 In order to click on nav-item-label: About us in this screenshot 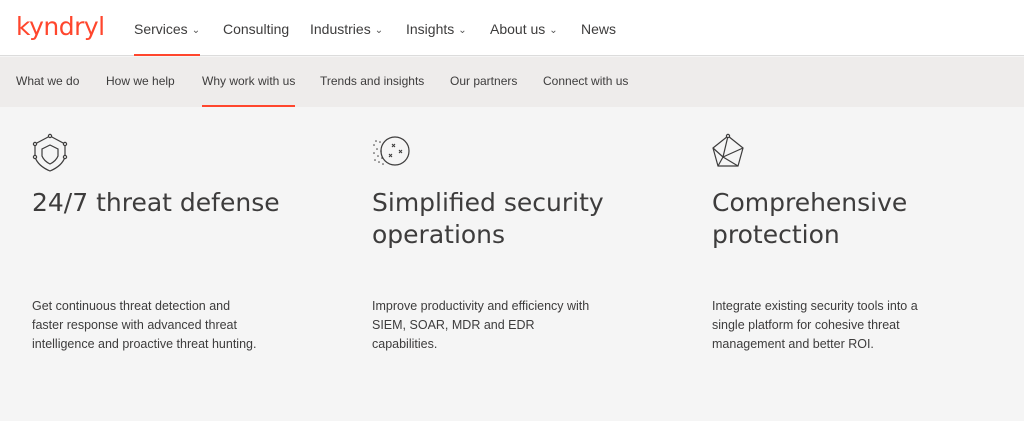, I will do `click(518, 29)`.